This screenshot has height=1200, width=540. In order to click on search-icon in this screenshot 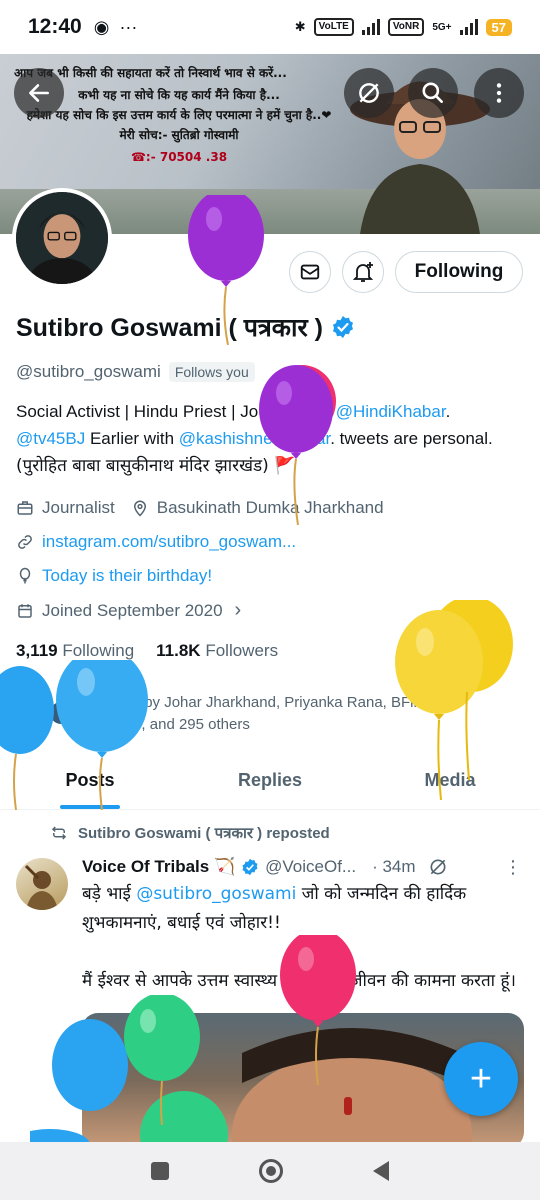, I will do `click(432, 92)`.